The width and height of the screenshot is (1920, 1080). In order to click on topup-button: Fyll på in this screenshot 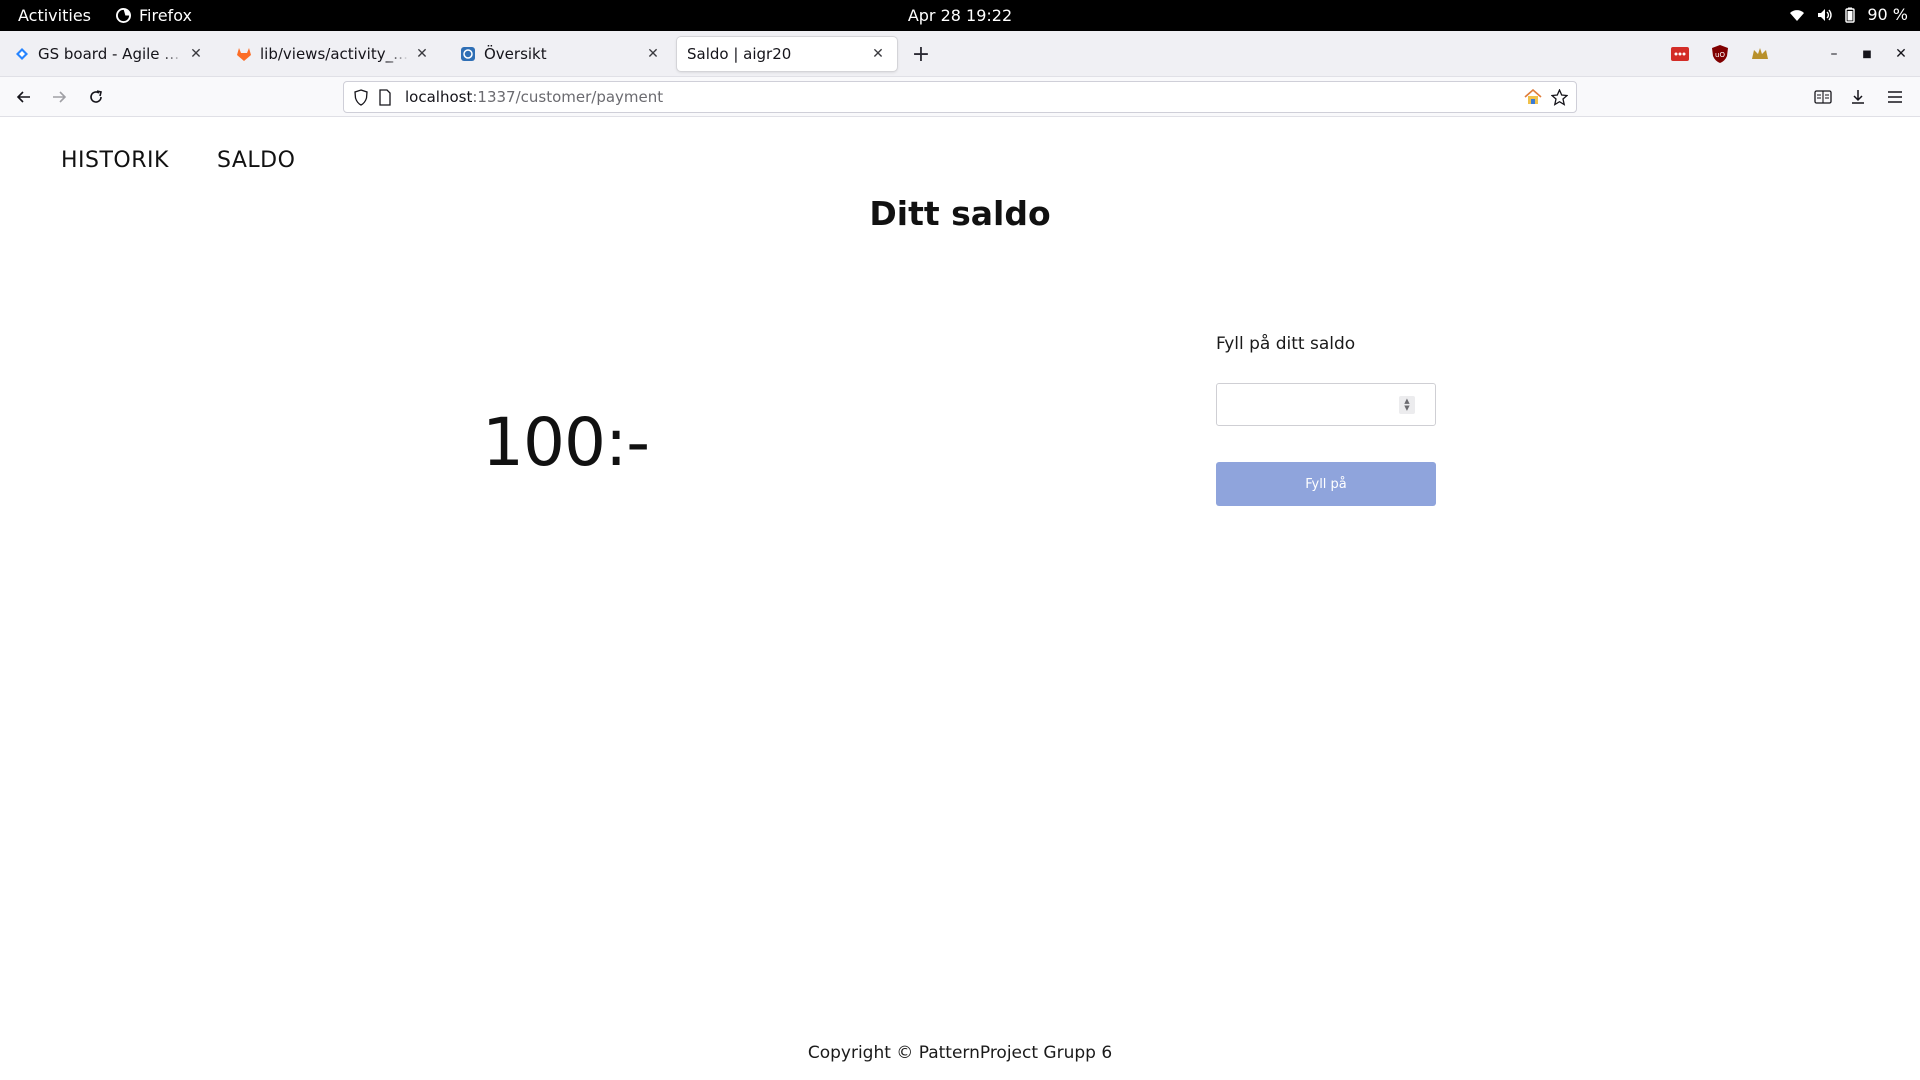, I will do `click(1326, 484)`.